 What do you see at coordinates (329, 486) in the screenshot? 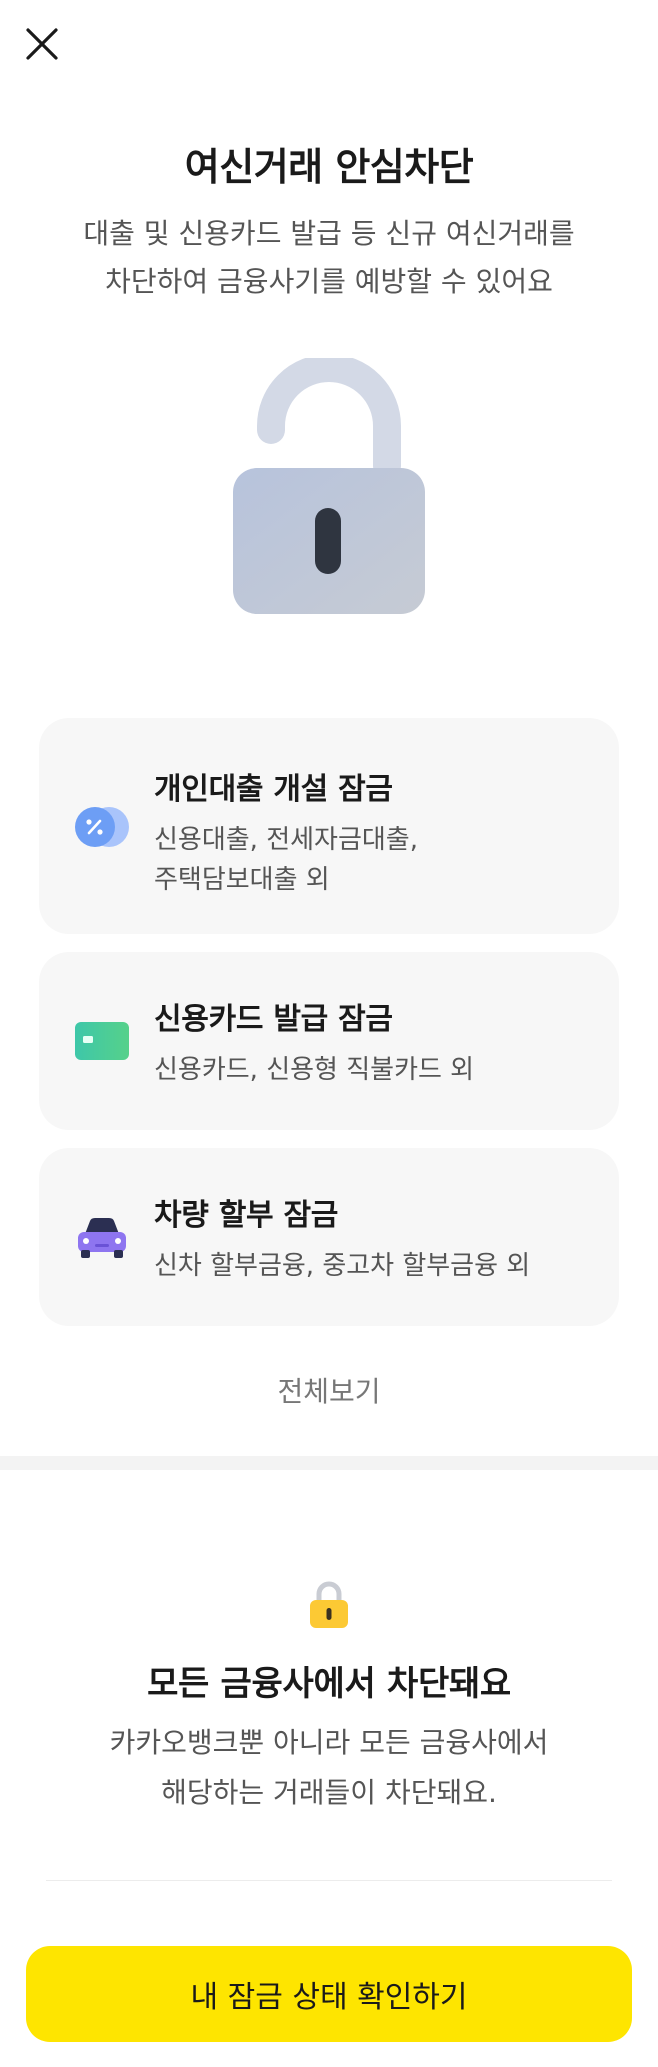
I see `unlocked-padlock-icon` at bounding box center [329, 486].